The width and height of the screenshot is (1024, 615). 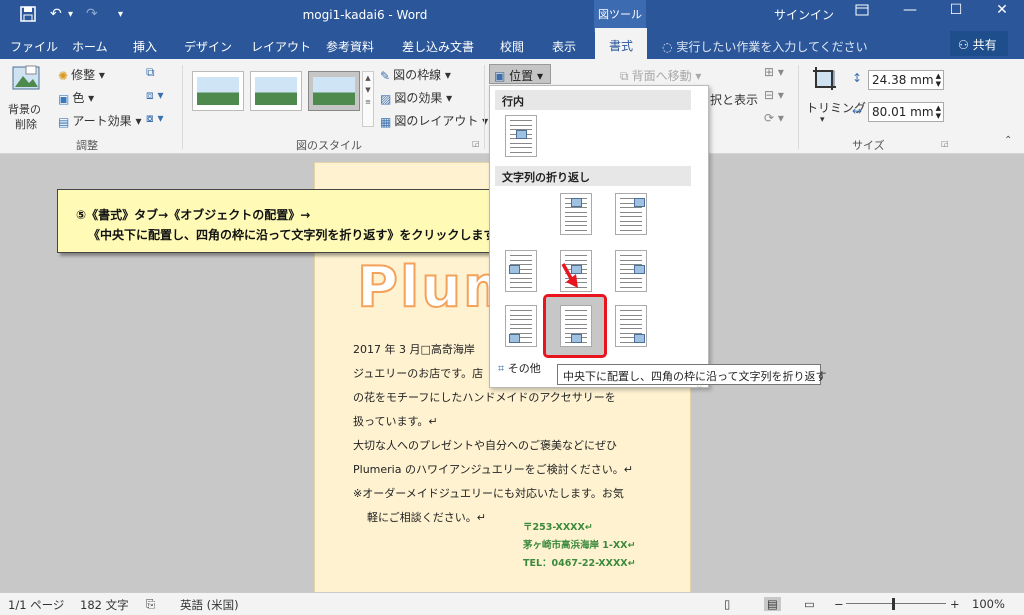 I want to click on tab-insert: 挿入, so click(x=145, y=46).